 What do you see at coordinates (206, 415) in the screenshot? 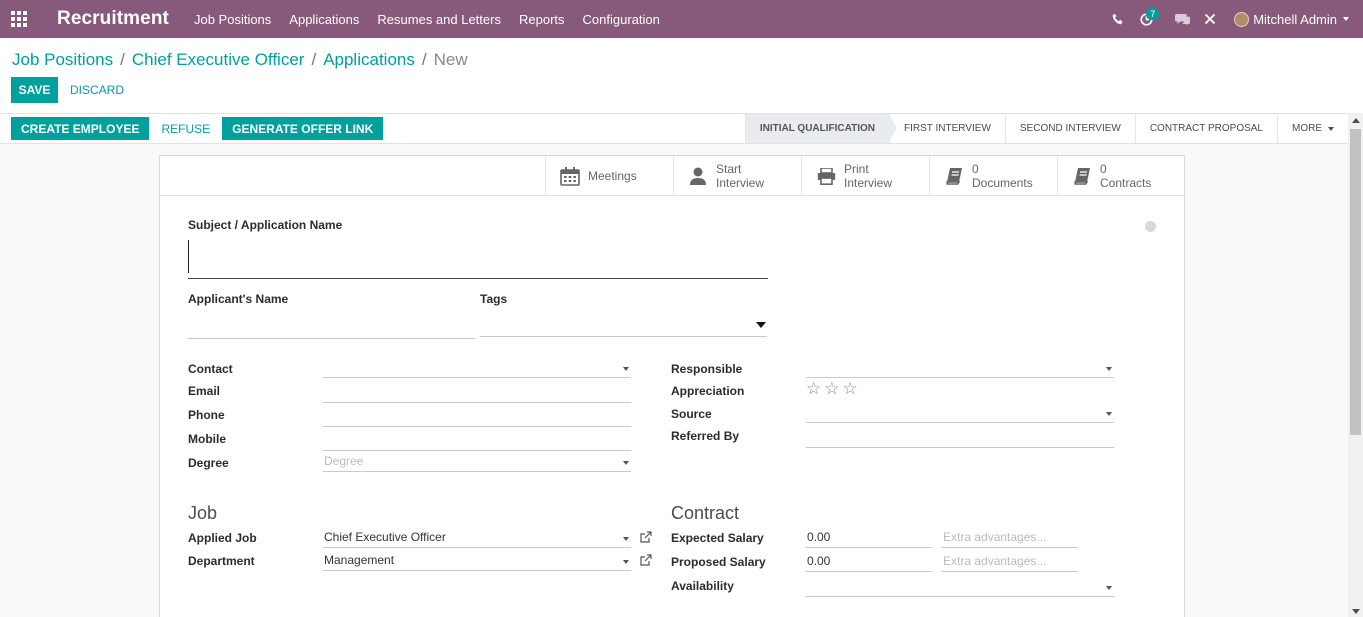
I see `phone-label: Phone` at bounding box center [206, 415].